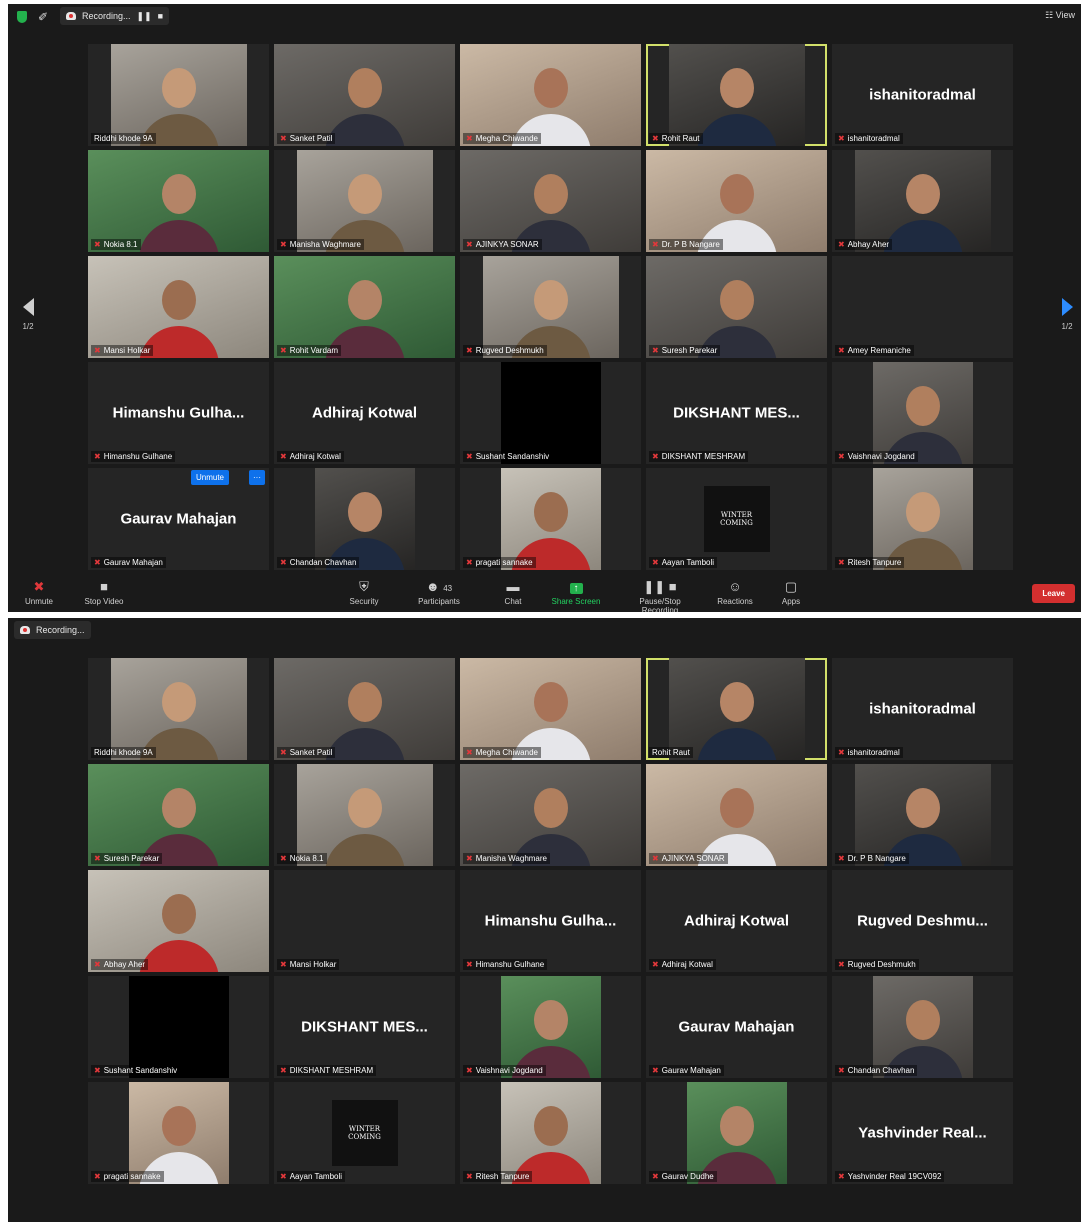  What do you see at coordinates (104, 592) in the screenshot?
I see `stop-video-button: ■ Stop Video` at bounding box center [104, 592].